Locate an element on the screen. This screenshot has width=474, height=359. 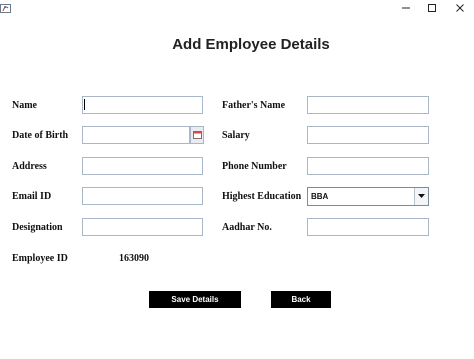
salary-field is located at coordinates (368, 135).